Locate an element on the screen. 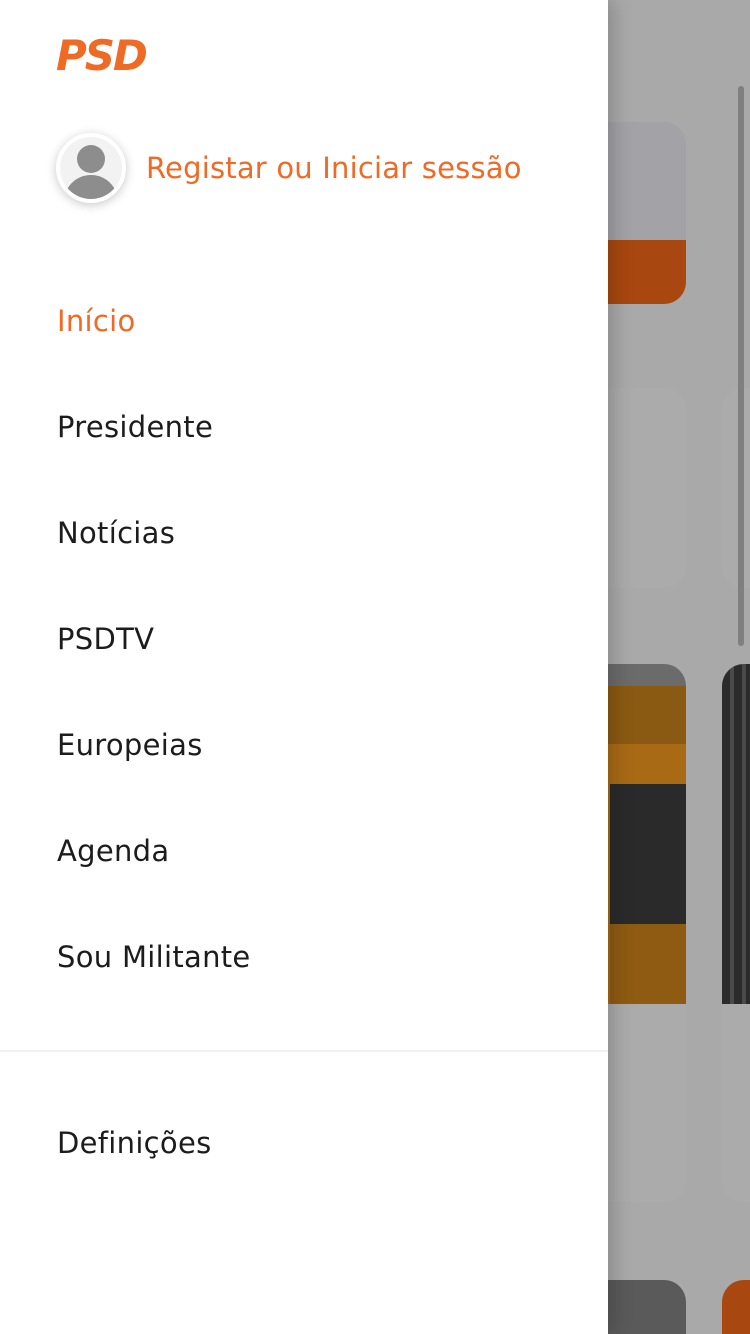 The width and height of the screenshot is (750, 1334). background-card is located at coordinates (736, 1307).